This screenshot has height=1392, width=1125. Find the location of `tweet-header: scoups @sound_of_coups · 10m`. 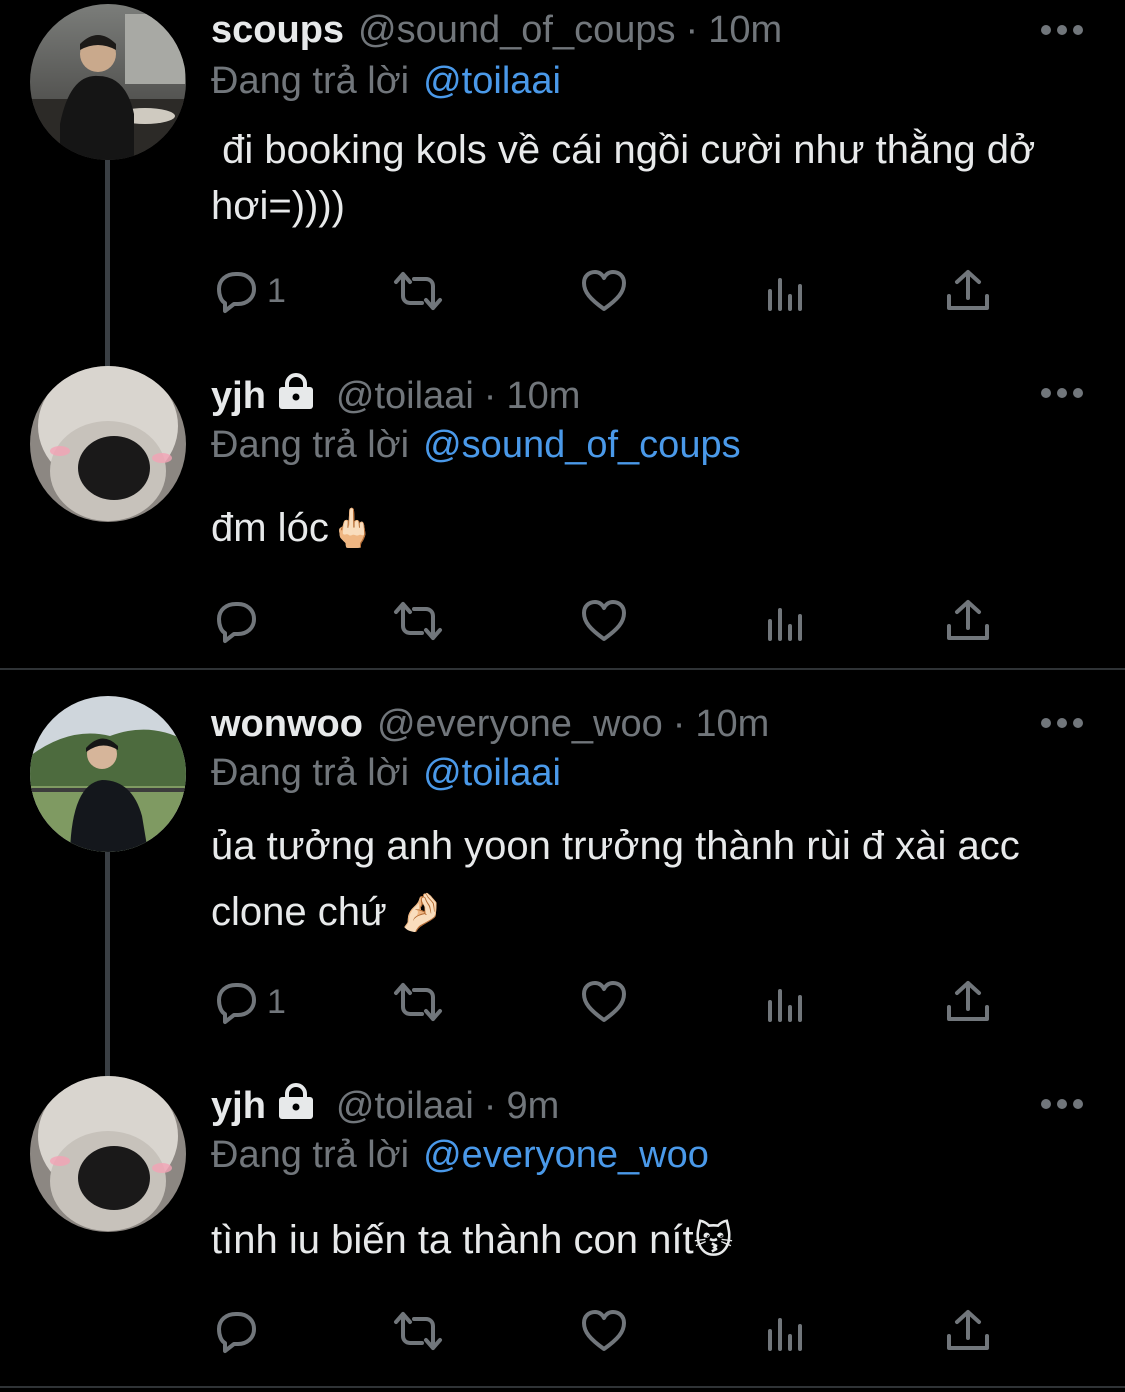

tweet-header: scoups @sound_of_coups · 10m is located at coordinates (496, 30).